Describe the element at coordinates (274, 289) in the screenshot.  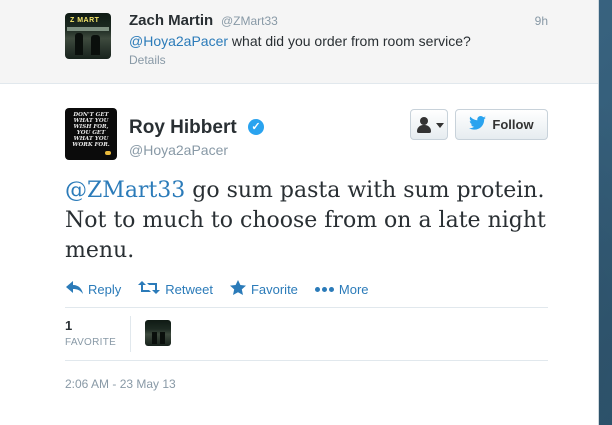
I see `favorite-label: Favorite` at that location.